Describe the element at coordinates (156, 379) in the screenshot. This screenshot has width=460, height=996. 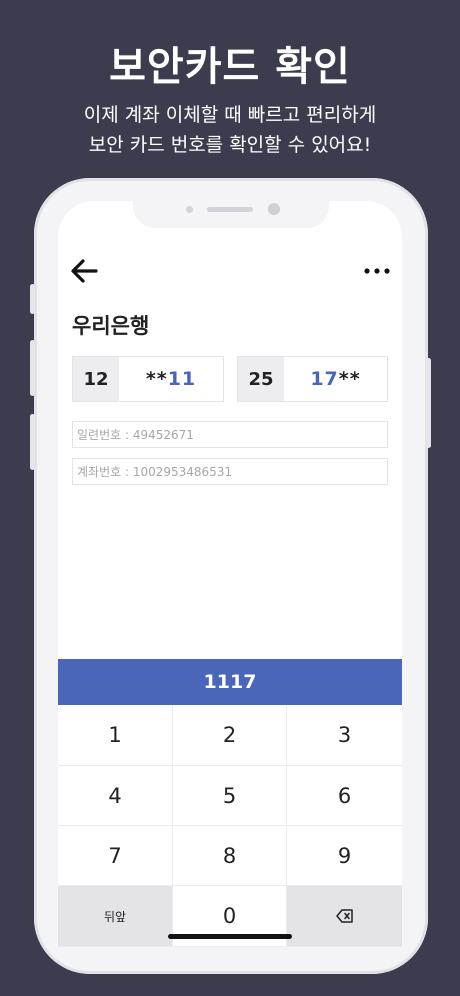
I see `card-masked-1: **` at that location.